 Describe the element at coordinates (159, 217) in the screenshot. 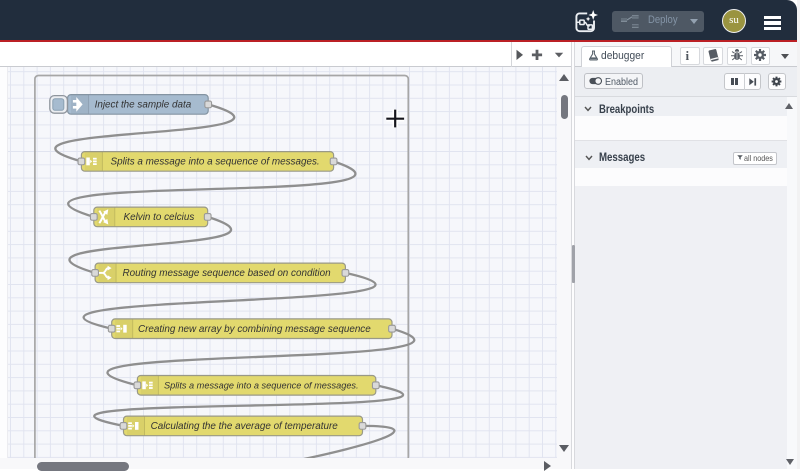

I see `svg-text: Kelvin to celcius` at that location.